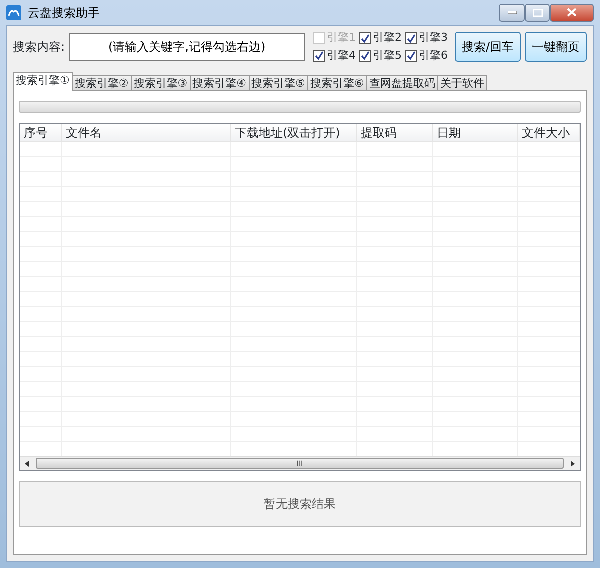  Describe the element at coordinates (573, 463) in the screenshot. I see `right-arrow-icon` at that location.